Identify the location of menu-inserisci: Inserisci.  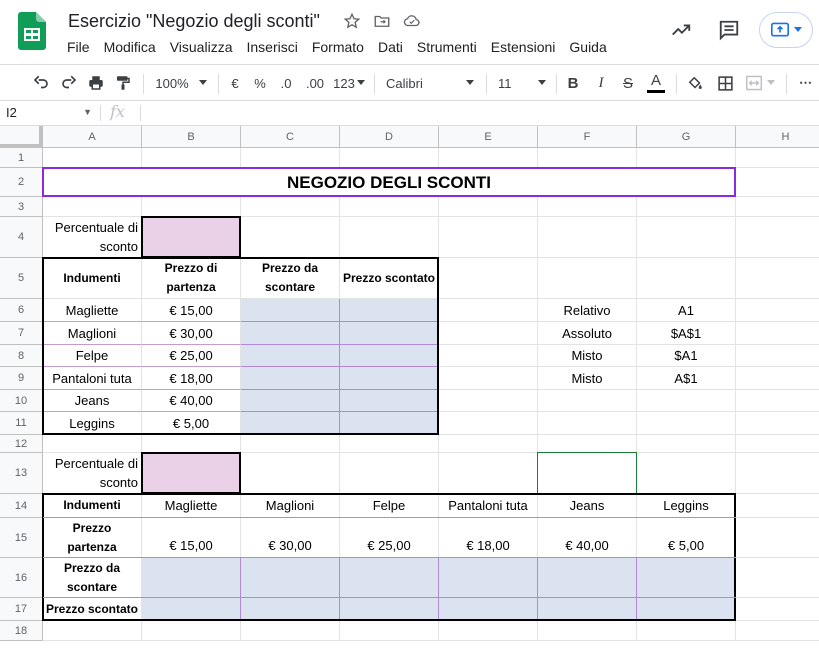
(271, 47).